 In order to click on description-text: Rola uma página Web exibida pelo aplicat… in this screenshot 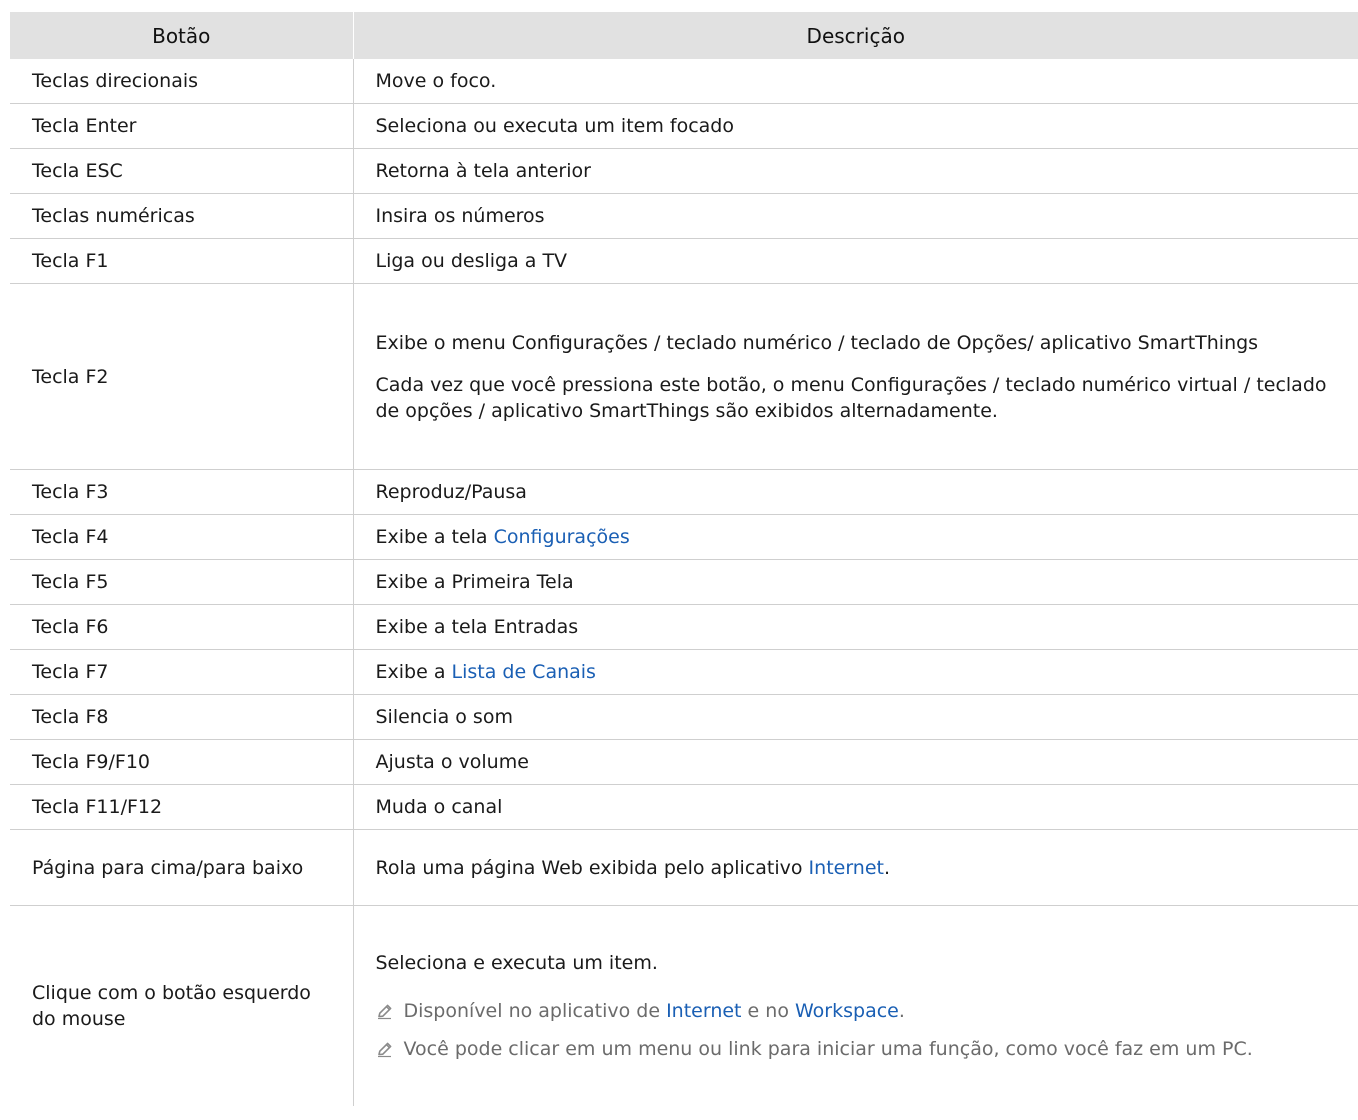, I will do `click(592, 867)`.